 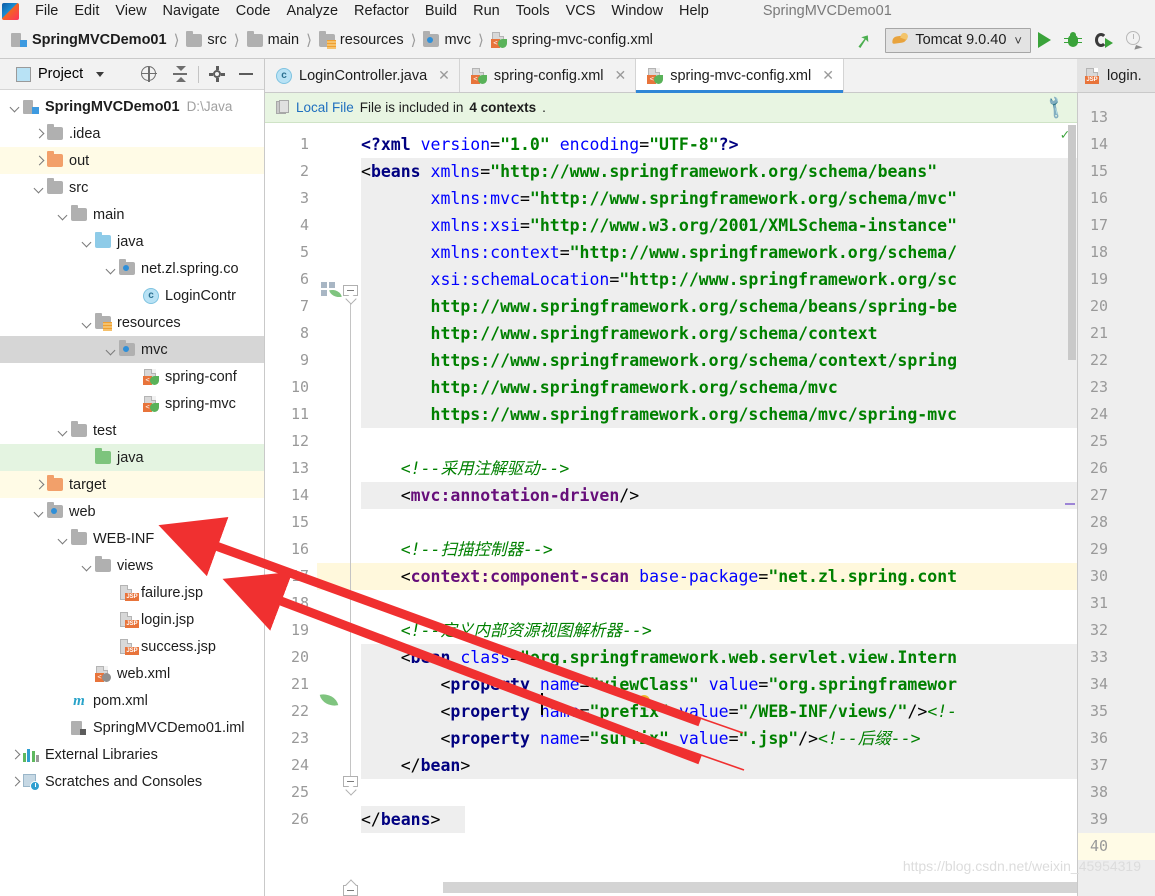 What do you see at coordinates (132, 592) in the screenshot?
I see `tree-node-failure-jsp: JSP failure.jsp` at bounding box center [132, 592].